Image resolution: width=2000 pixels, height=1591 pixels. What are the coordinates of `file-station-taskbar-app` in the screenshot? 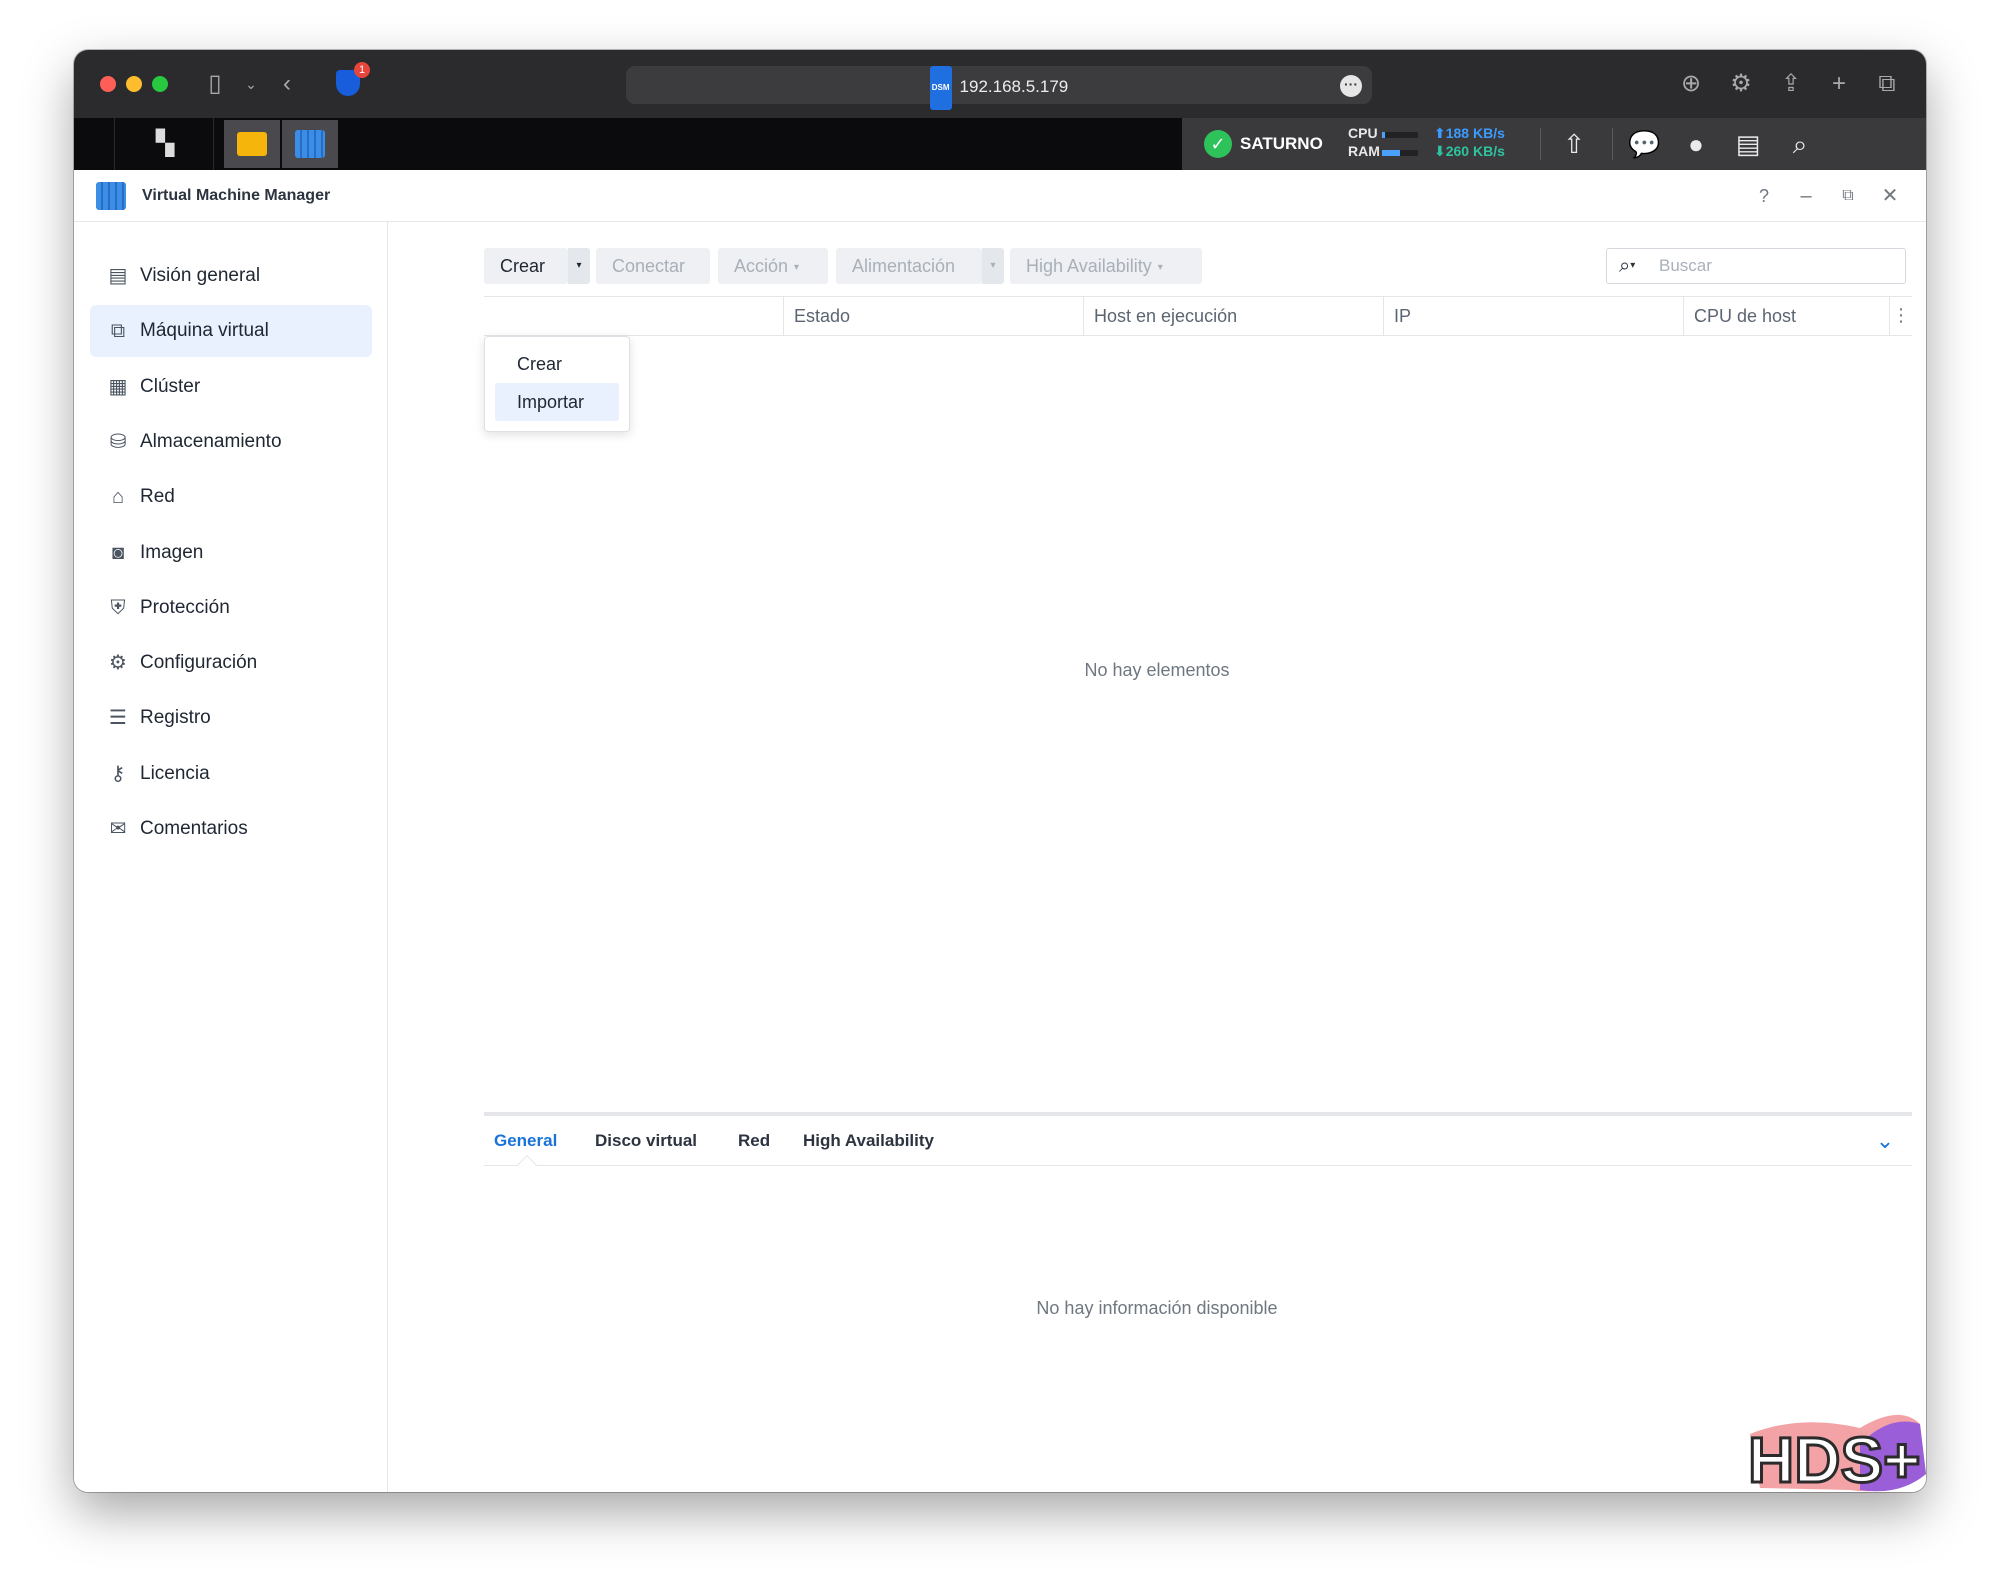 It's located at (252, 144).